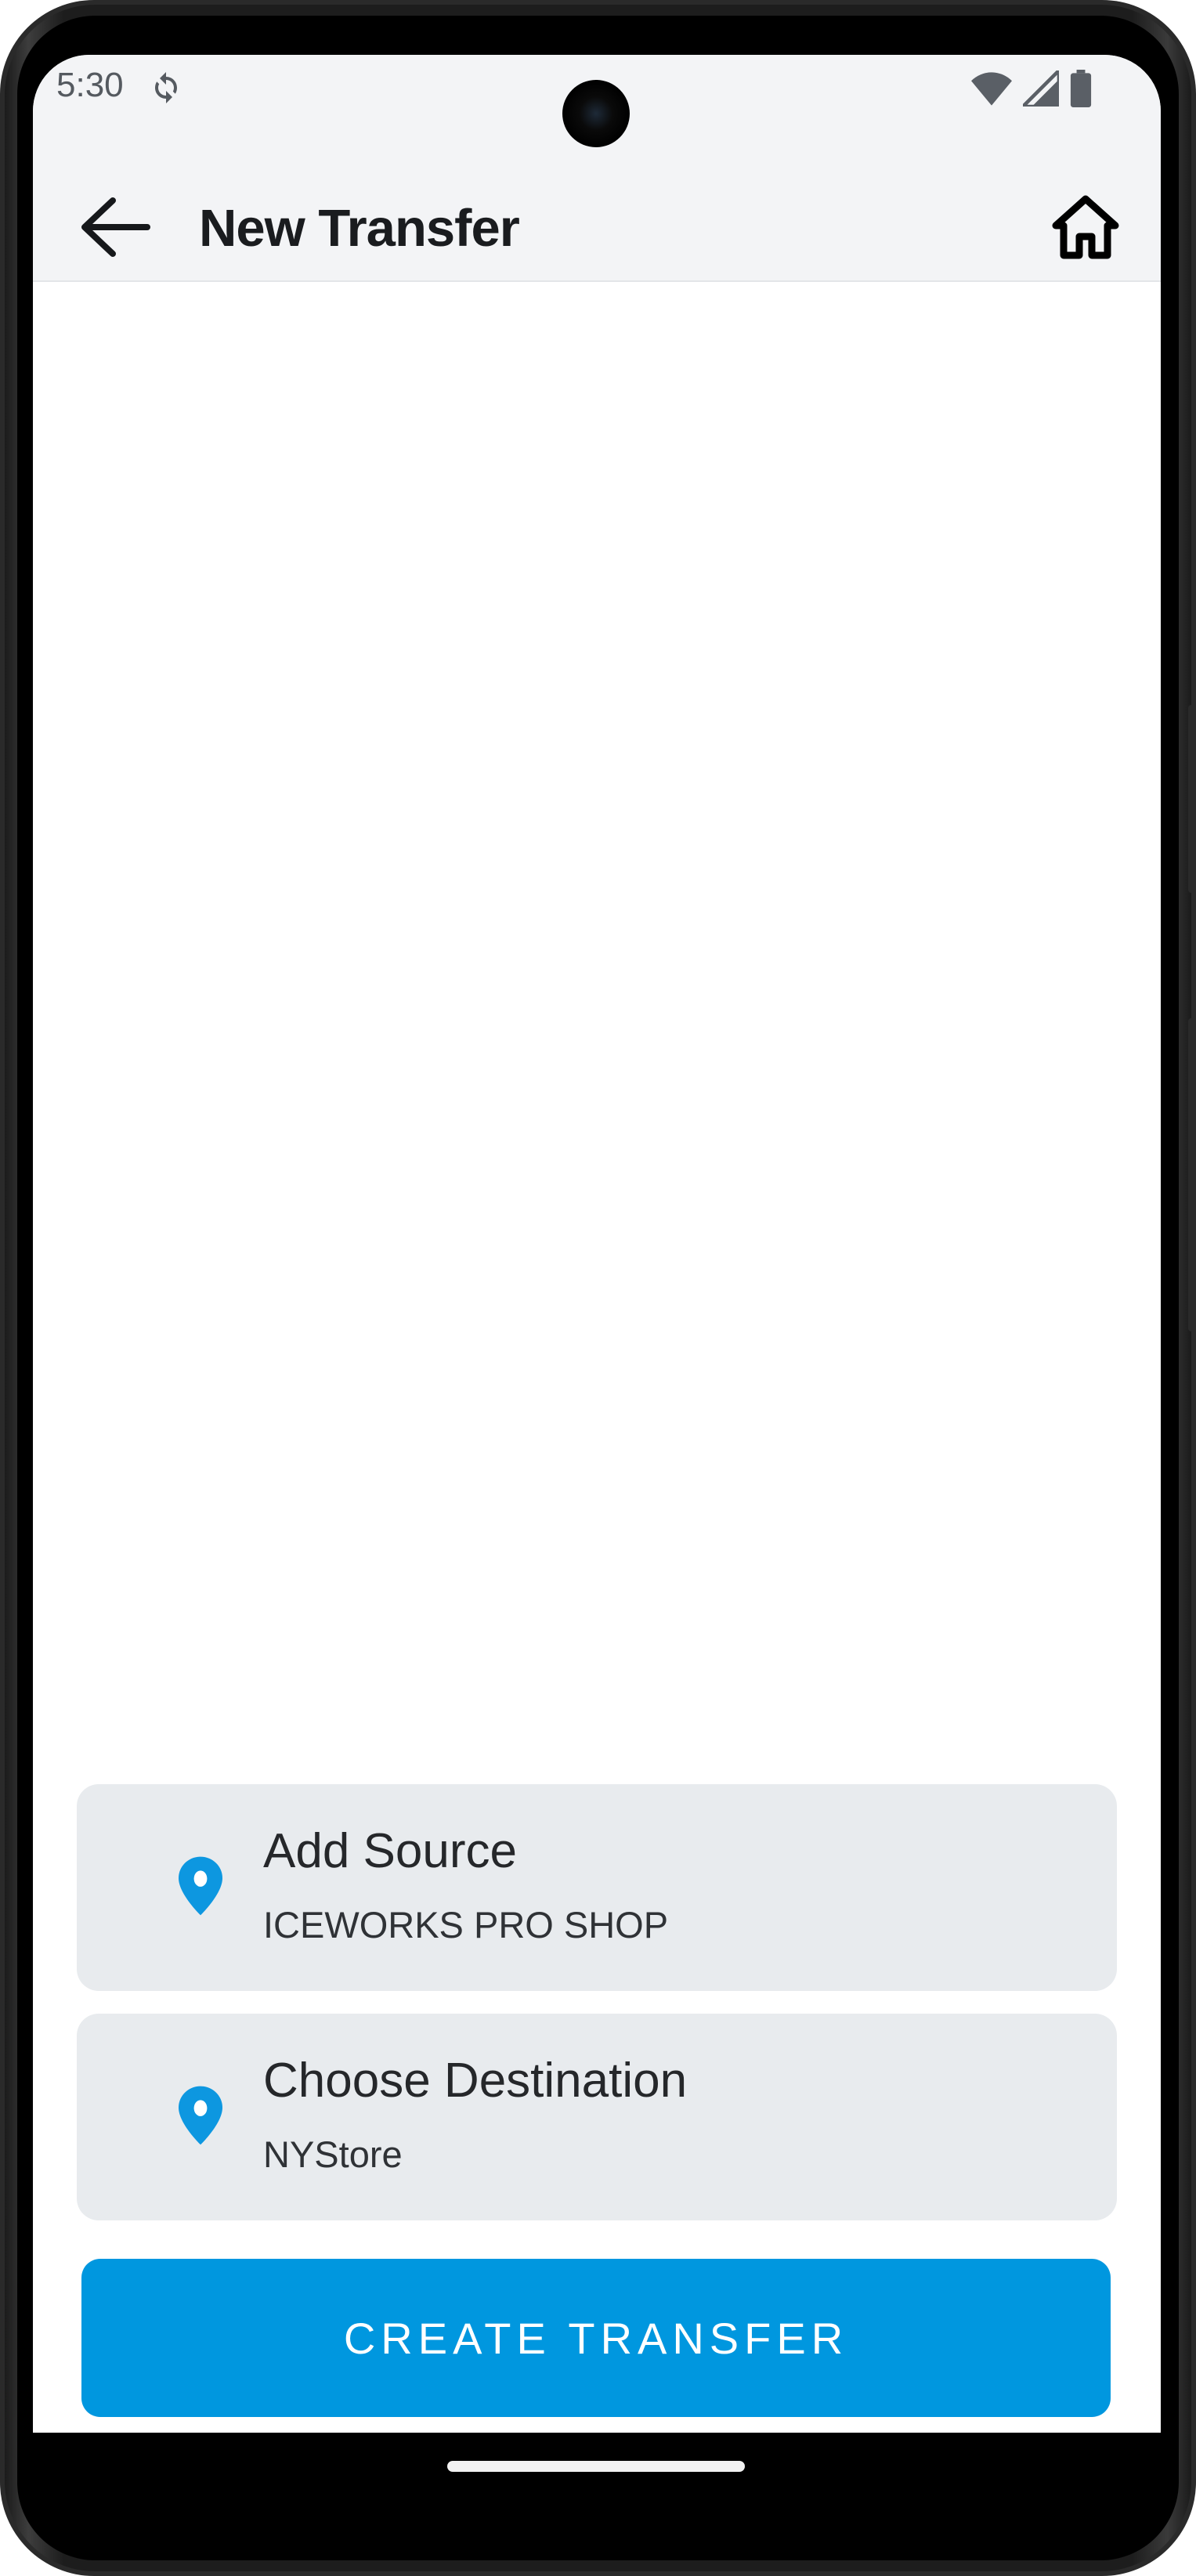  Describe the element at coordinates (1192, 1174) in the screenshot. I see `volume-button` at that location.